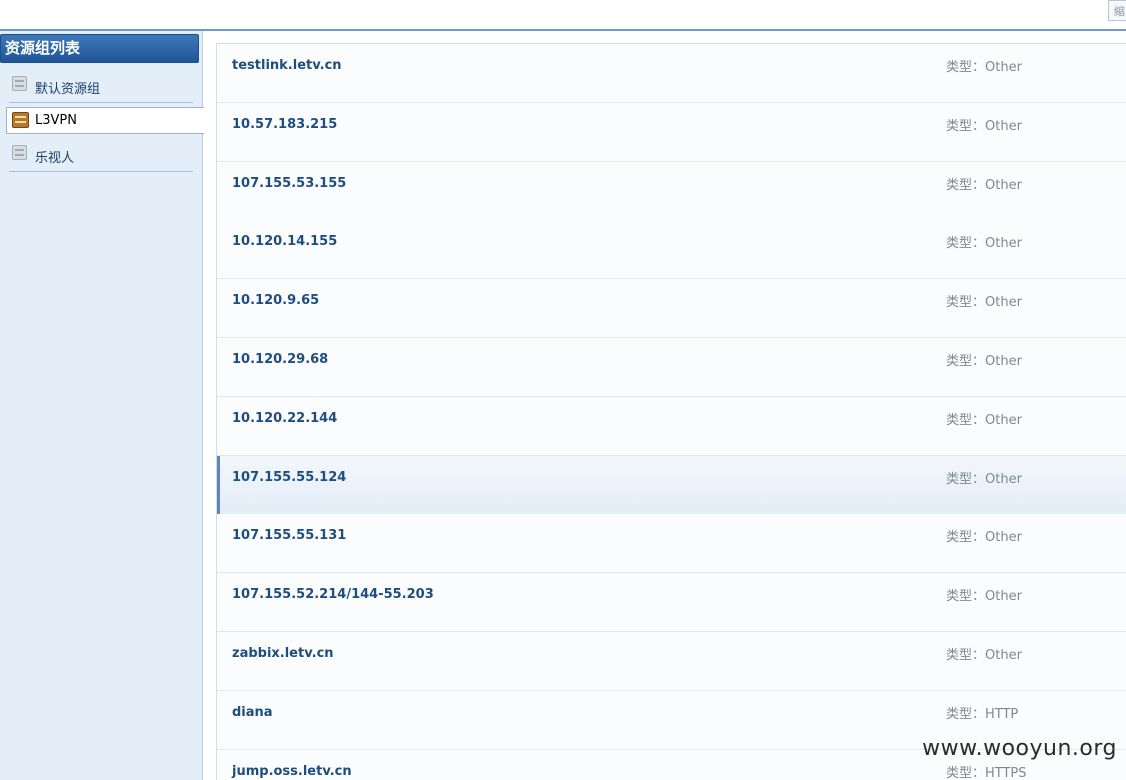 The image size is (1126, 780). What do you see at coordinates (671, 73) in the screenshot?
I see `resource-row: testlink.letv.cn 类型：Other` at bounding box center [671, 73].